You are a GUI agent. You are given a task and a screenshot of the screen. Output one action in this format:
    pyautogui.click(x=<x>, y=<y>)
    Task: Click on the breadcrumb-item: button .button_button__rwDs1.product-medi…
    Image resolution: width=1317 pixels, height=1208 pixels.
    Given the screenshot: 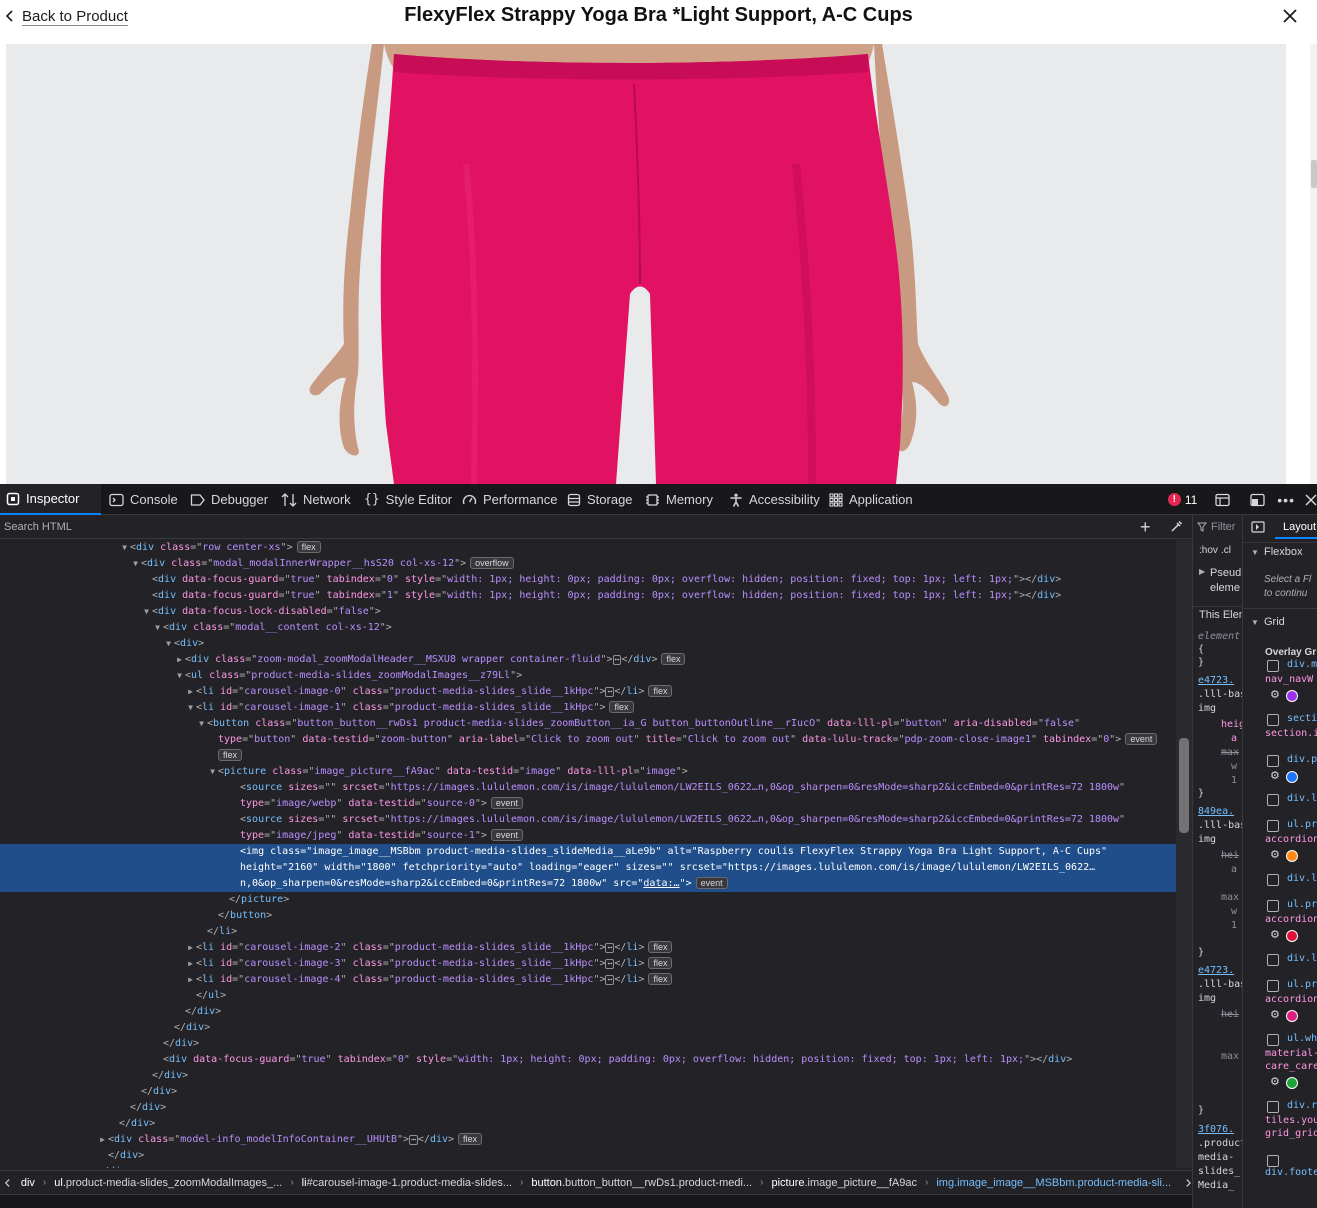 What is the action you would take?
    pyautogui.click(x=641, y=1183)
    